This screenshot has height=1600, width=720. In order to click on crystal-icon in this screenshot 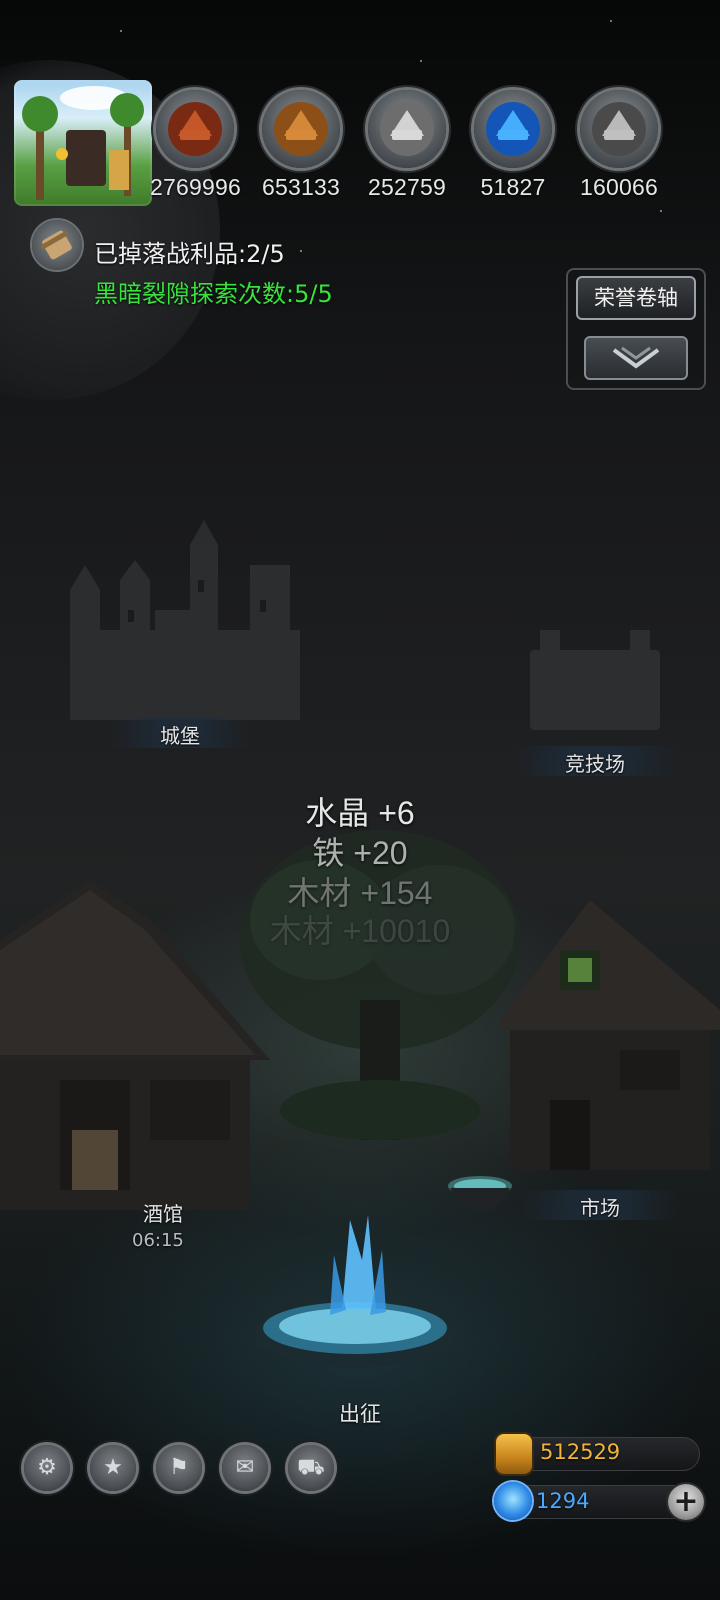, I will do `click(513, 129)`.